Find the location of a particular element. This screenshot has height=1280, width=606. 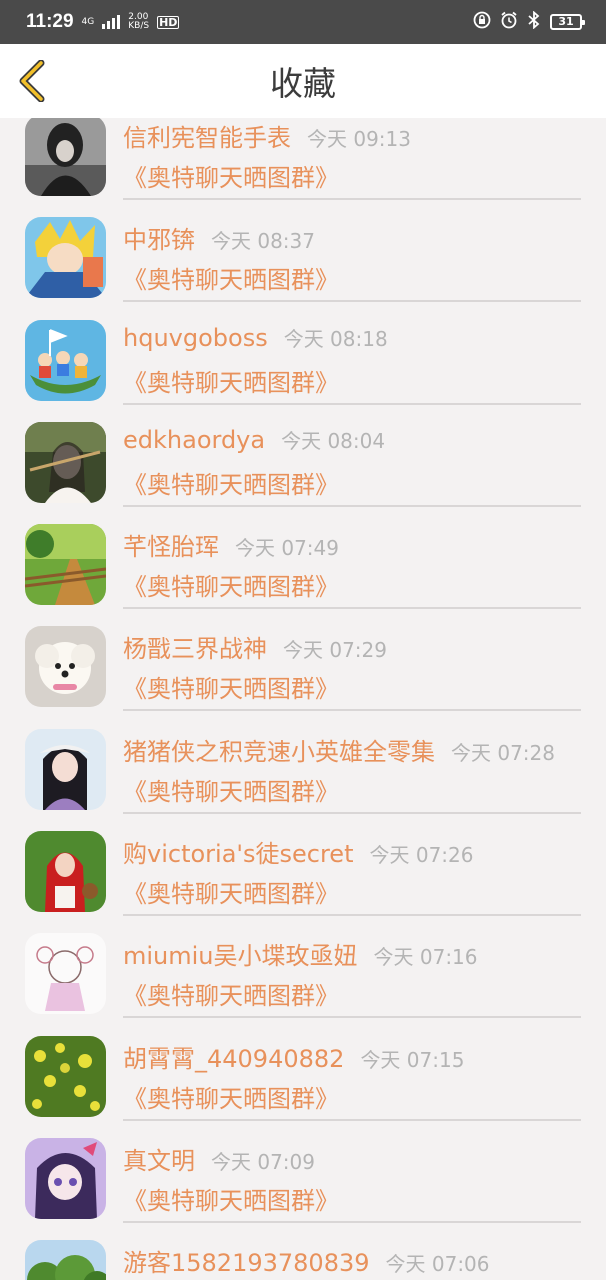

title-bar: 收藏 is located at coordinates (303, 81).